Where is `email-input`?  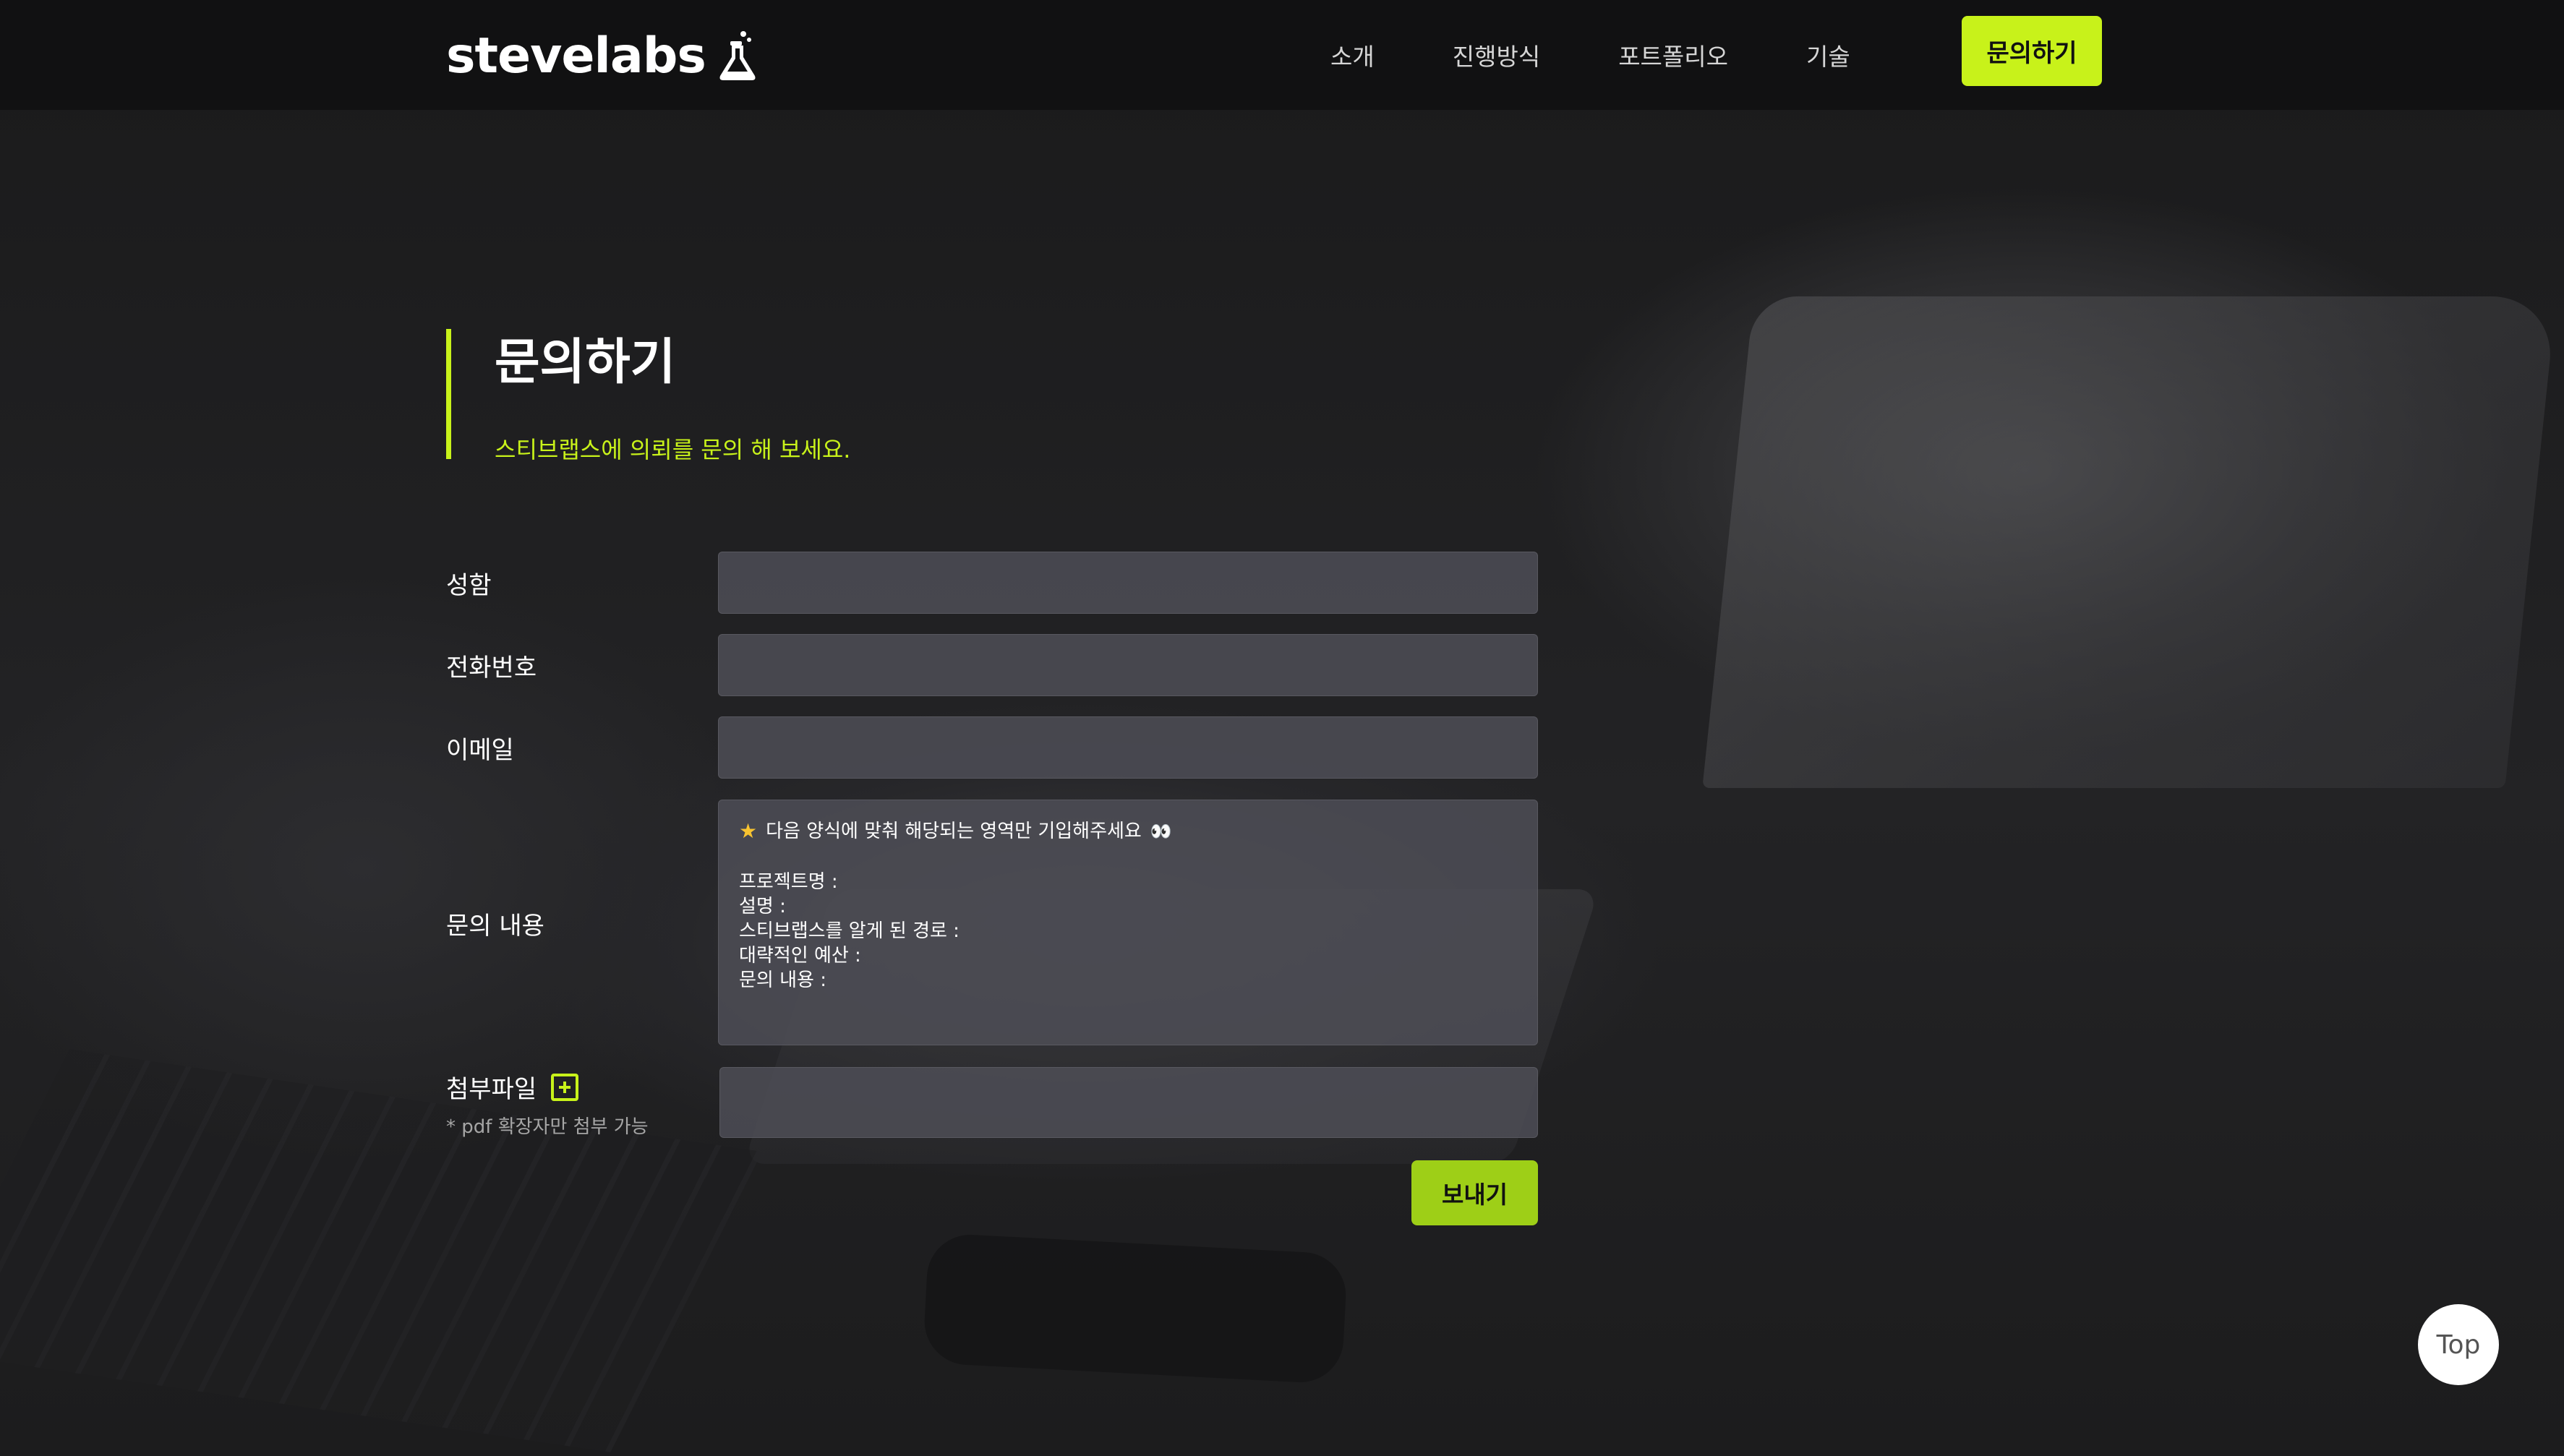 email-input is located at coordinates (1128, 747).